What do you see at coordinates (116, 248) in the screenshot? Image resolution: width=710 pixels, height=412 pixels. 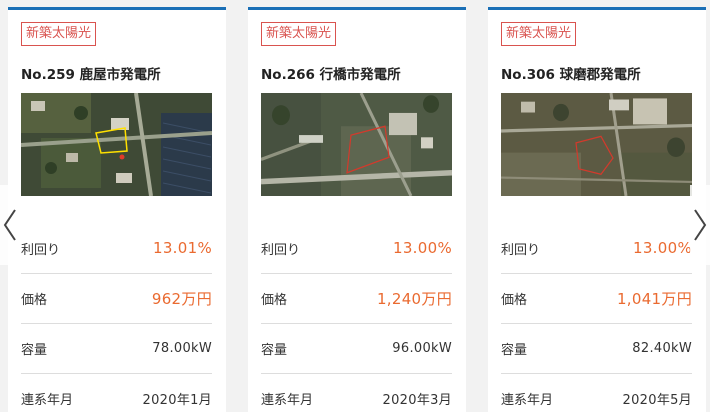 I see `yield-row: 利回り 13.01%` at bounding box center [116, 248].